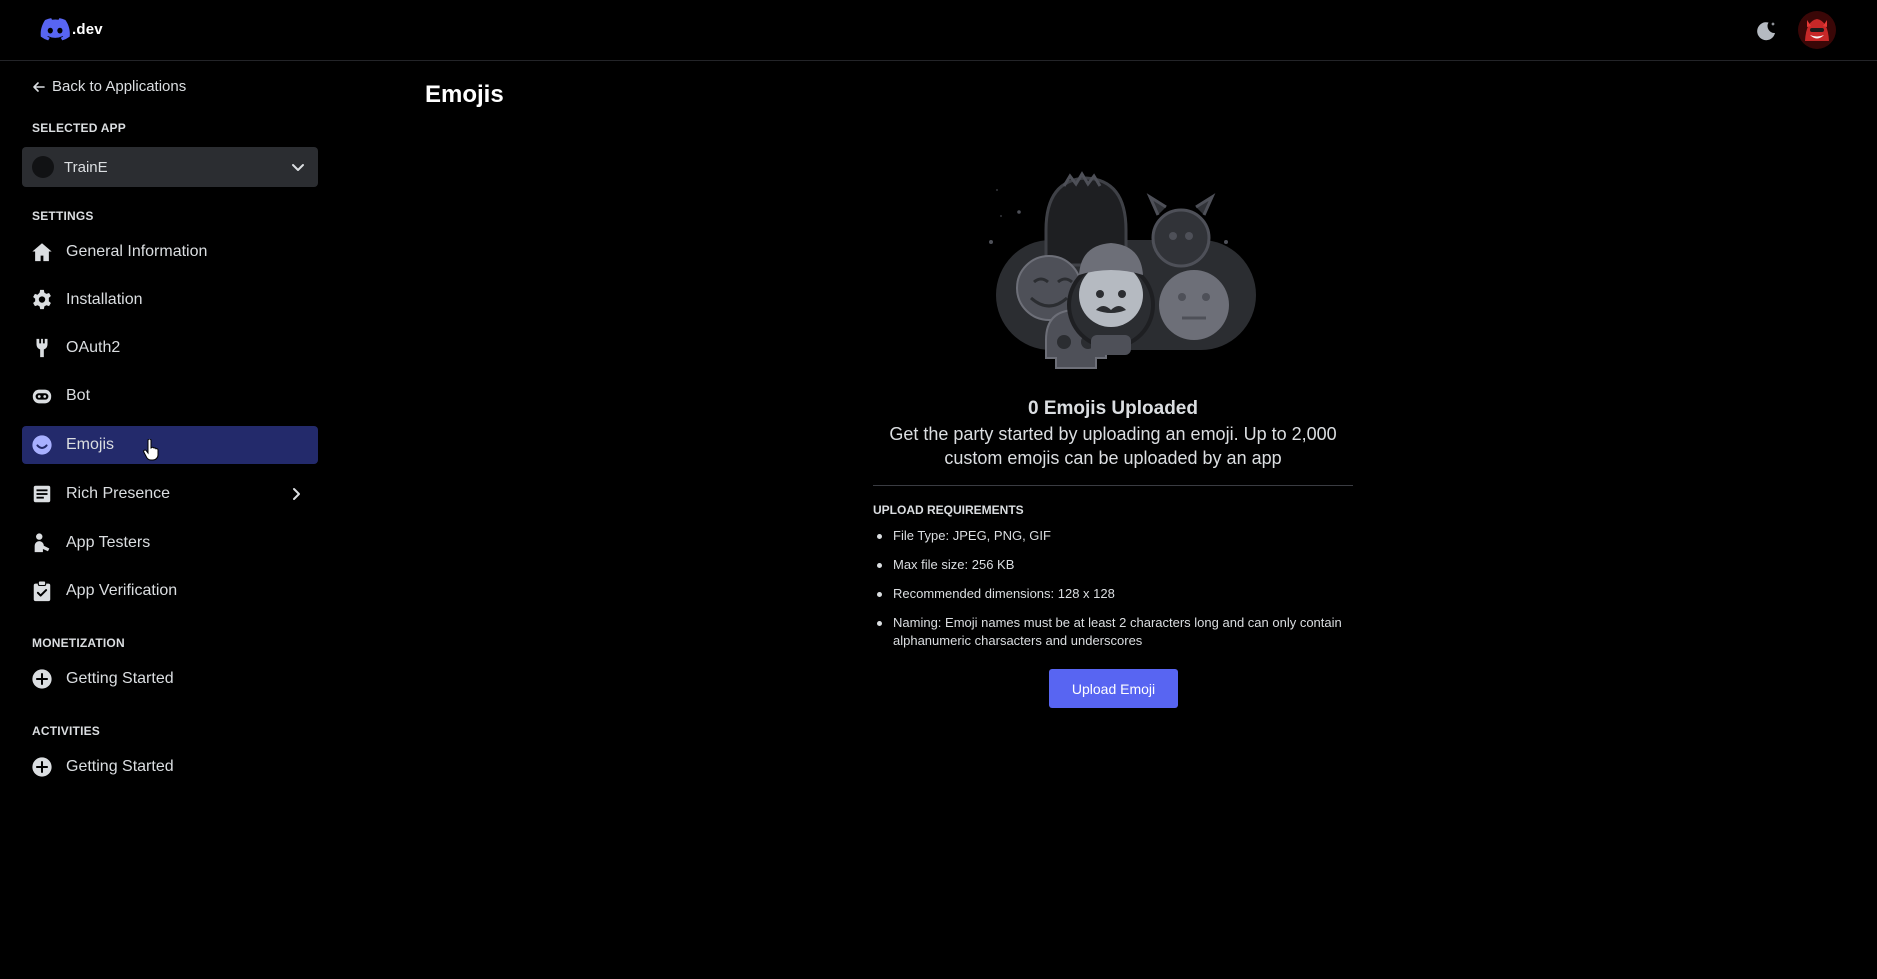 The width and height of the screenshot is (1877, 979). Describe the element at coordinates (296, 494) in the screenshot. I see `chevron-right-icon` at that location.